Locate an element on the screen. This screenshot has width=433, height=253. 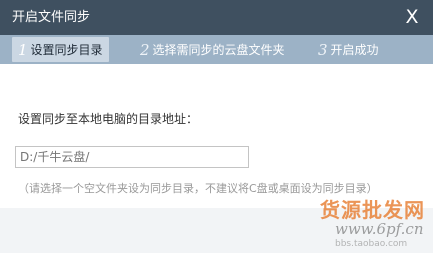
step-2-label: 选择需同步的云盘文件夹 is located at coordinates (218, 50).